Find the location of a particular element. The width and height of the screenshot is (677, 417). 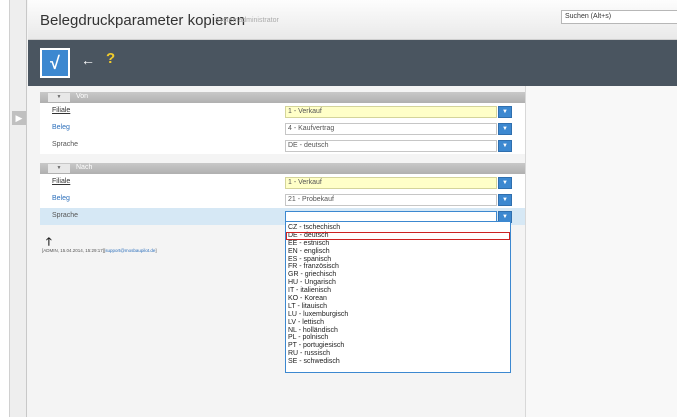

confirm-button: √ is located at coordinates (55, 63).